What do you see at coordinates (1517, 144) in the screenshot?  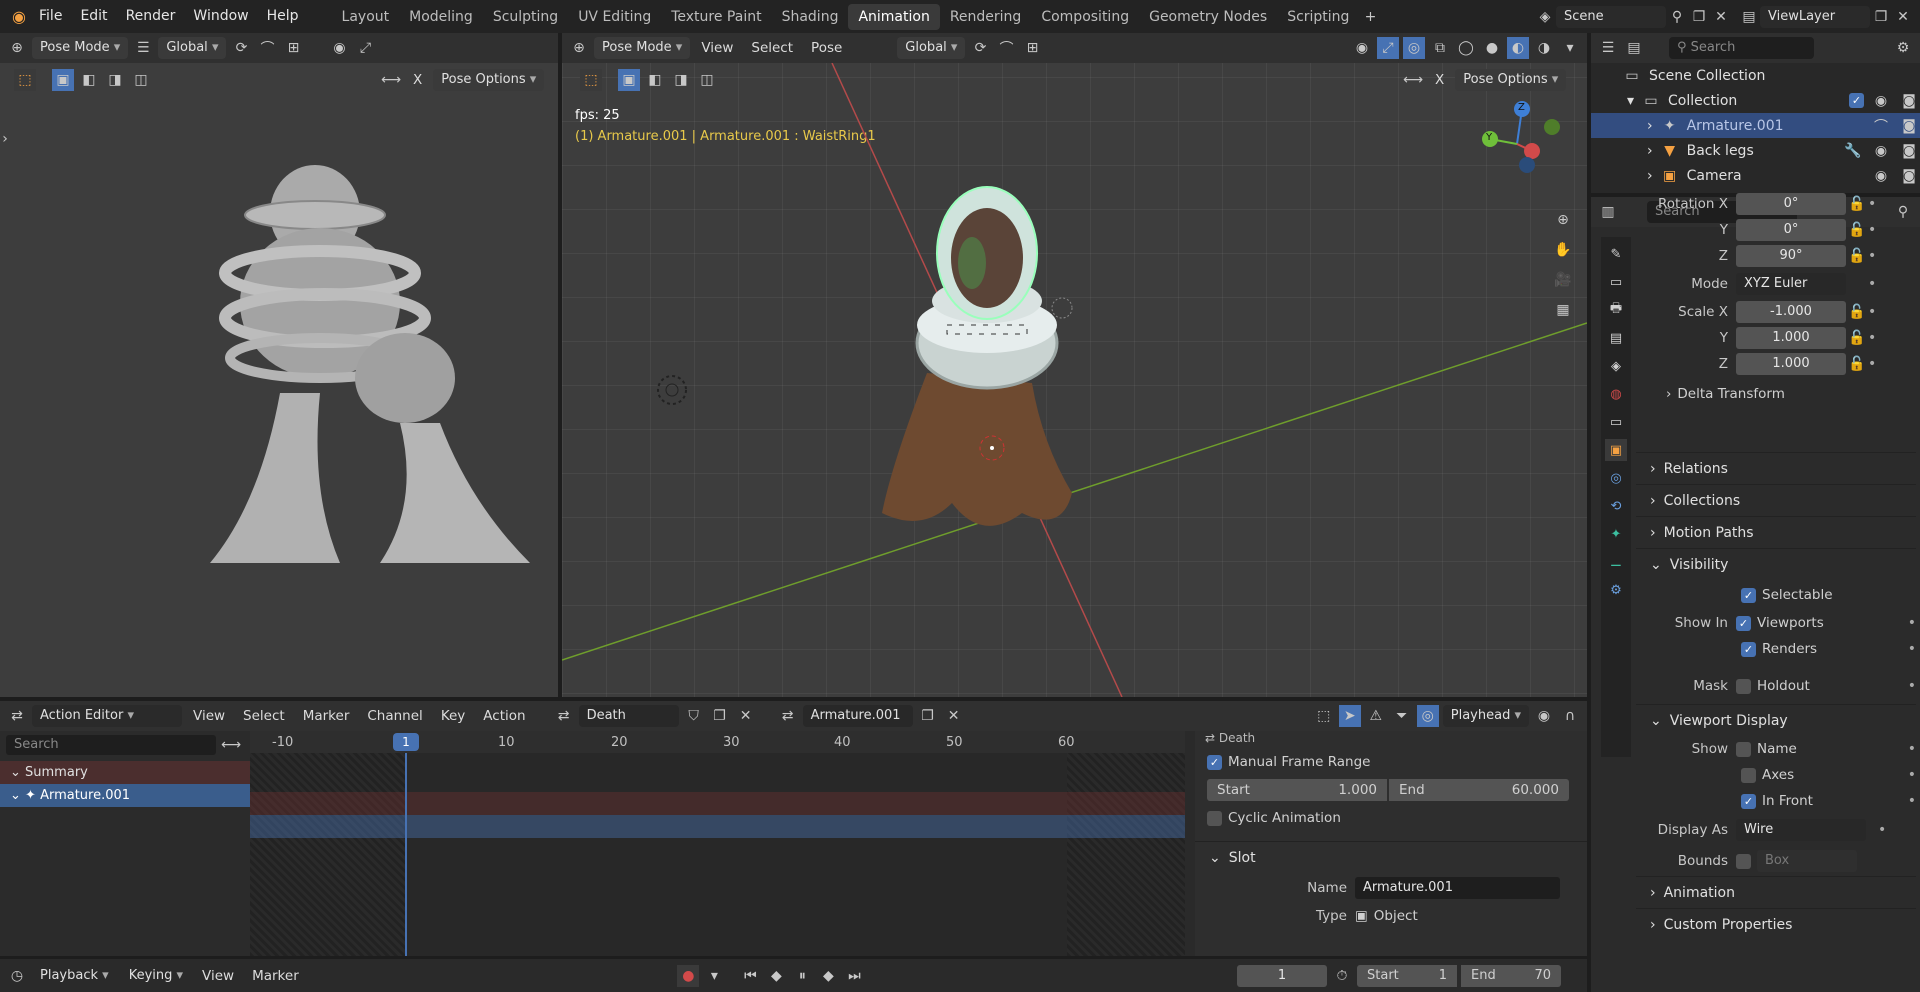 I see `navigation-gizmo: Z Y` at bounding box center [1517, 144].